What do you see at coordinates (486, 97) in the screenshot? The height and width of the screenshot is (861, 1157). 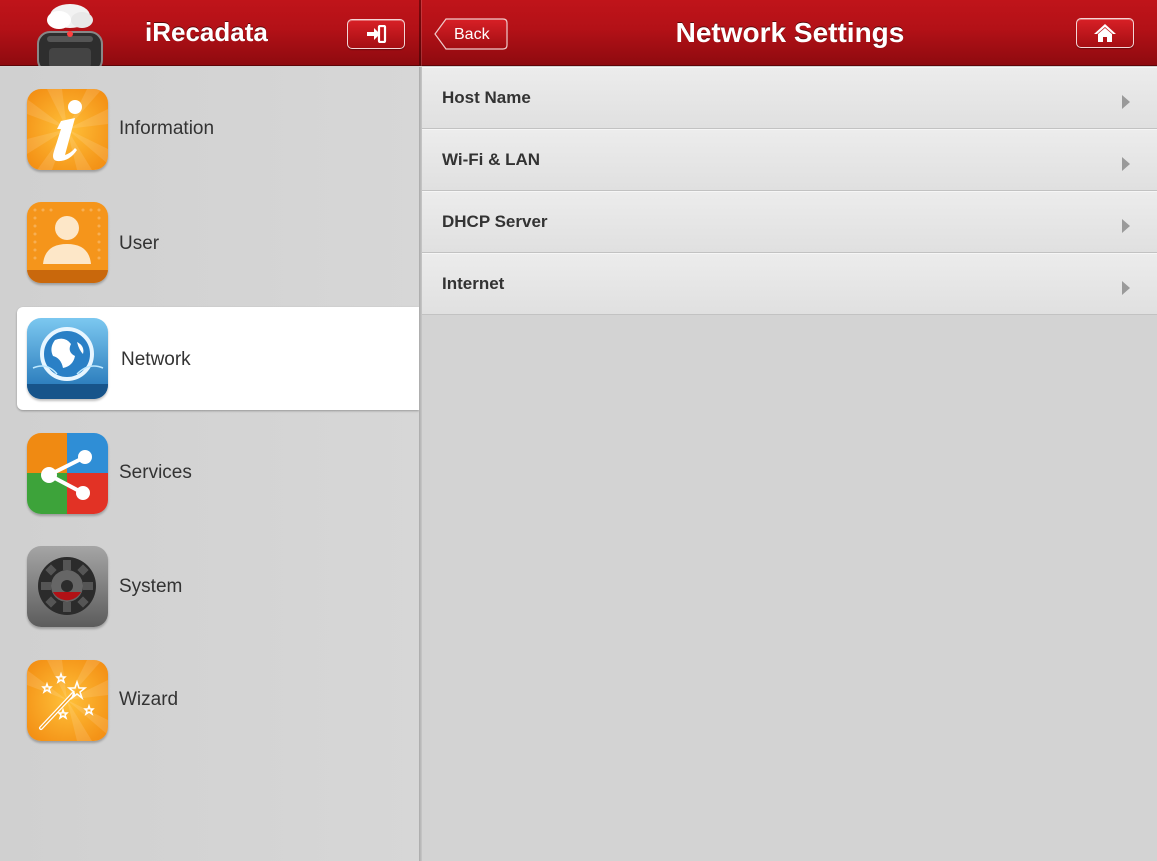 I see `settings-row-label: Host Name` at bounding box center [486, 97].